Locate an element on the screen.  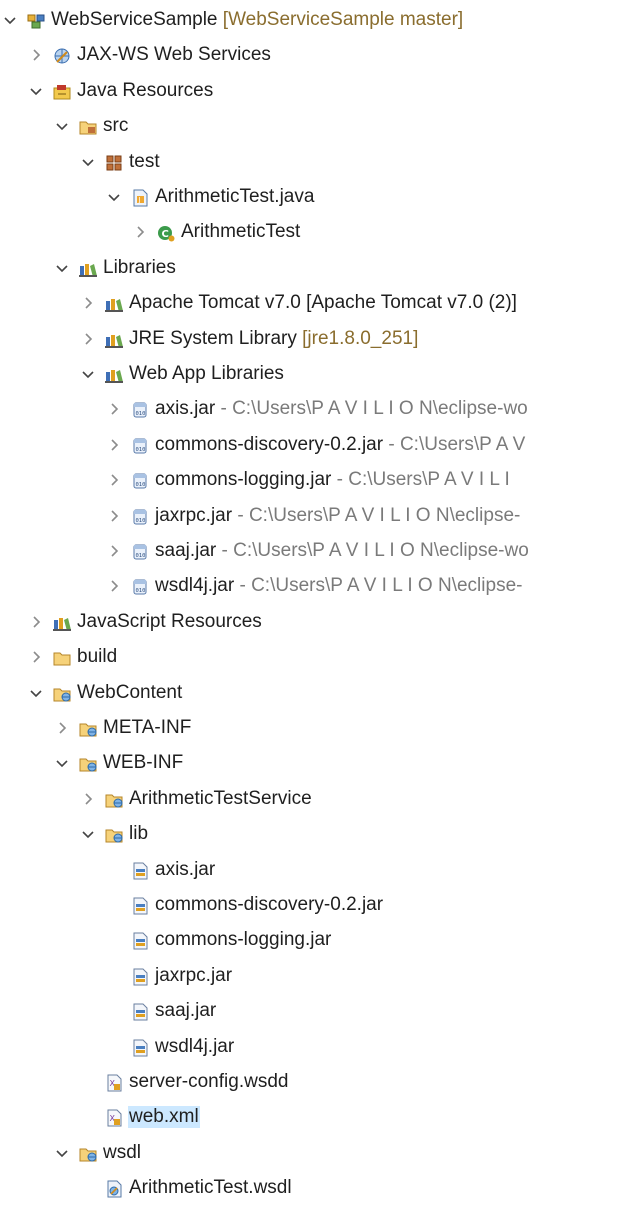
tree-item-package-test: test is located at coordinates (318, 162).